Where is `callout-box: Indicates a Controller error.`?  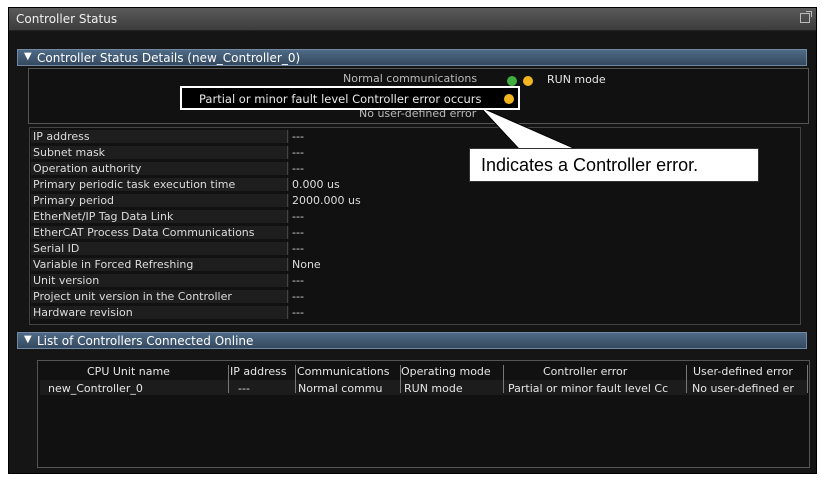
callout-box: Indicates a Controller error. is located at coordinates (614, 165).